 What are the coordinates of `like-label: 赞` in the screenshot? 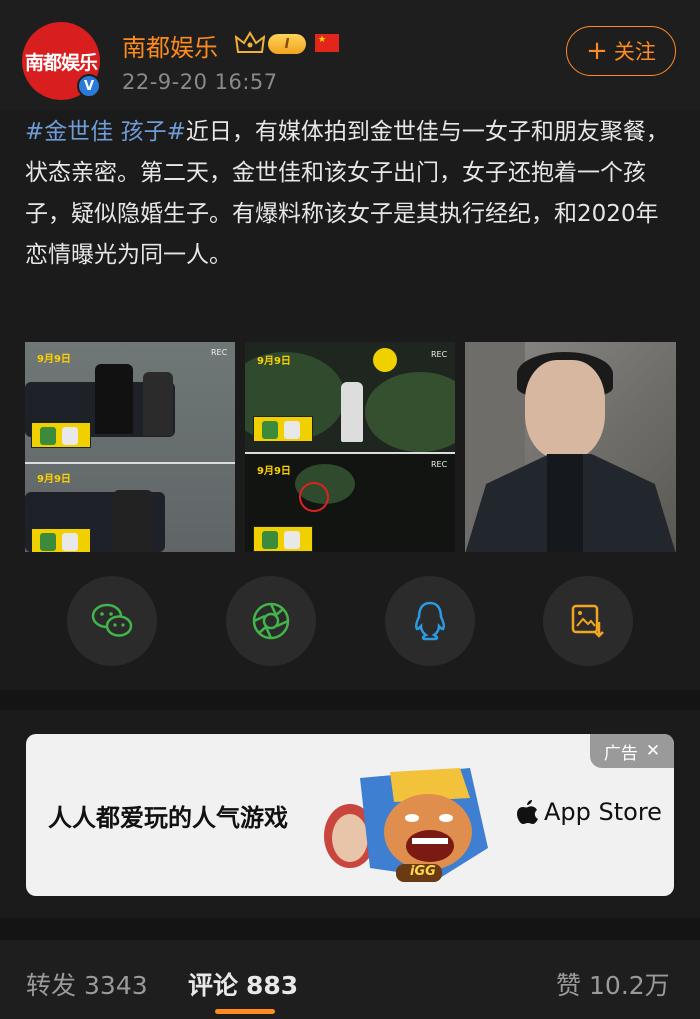 It's located at (569, 985).